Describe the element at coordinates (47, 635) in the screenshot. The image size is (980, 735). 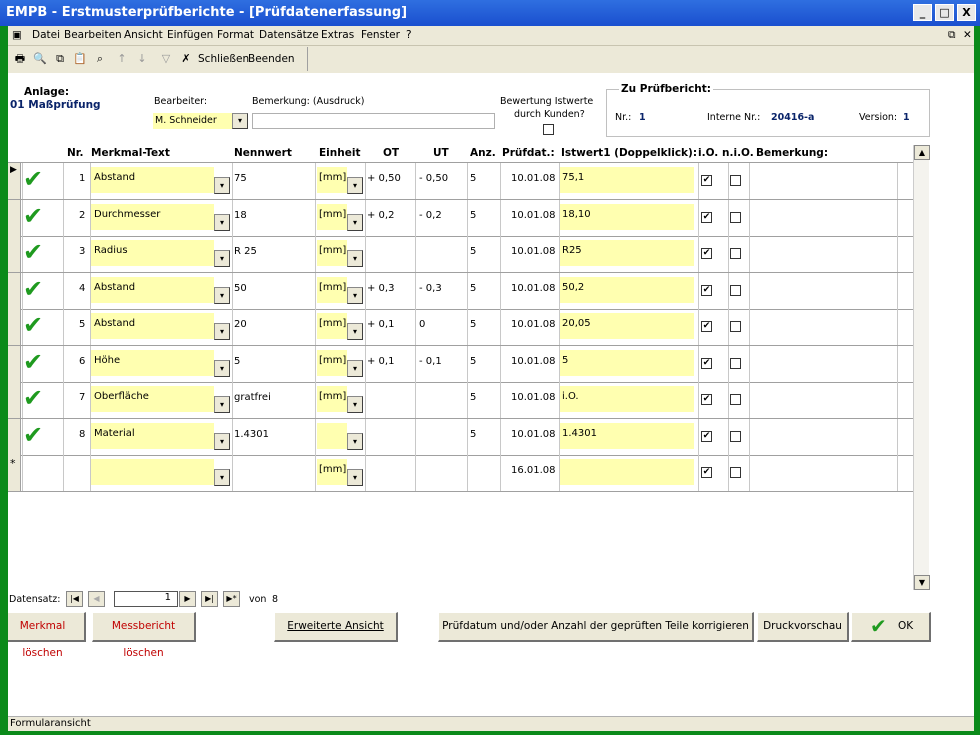
I see `delete-feature-button: Merkmal löschen` at that location.